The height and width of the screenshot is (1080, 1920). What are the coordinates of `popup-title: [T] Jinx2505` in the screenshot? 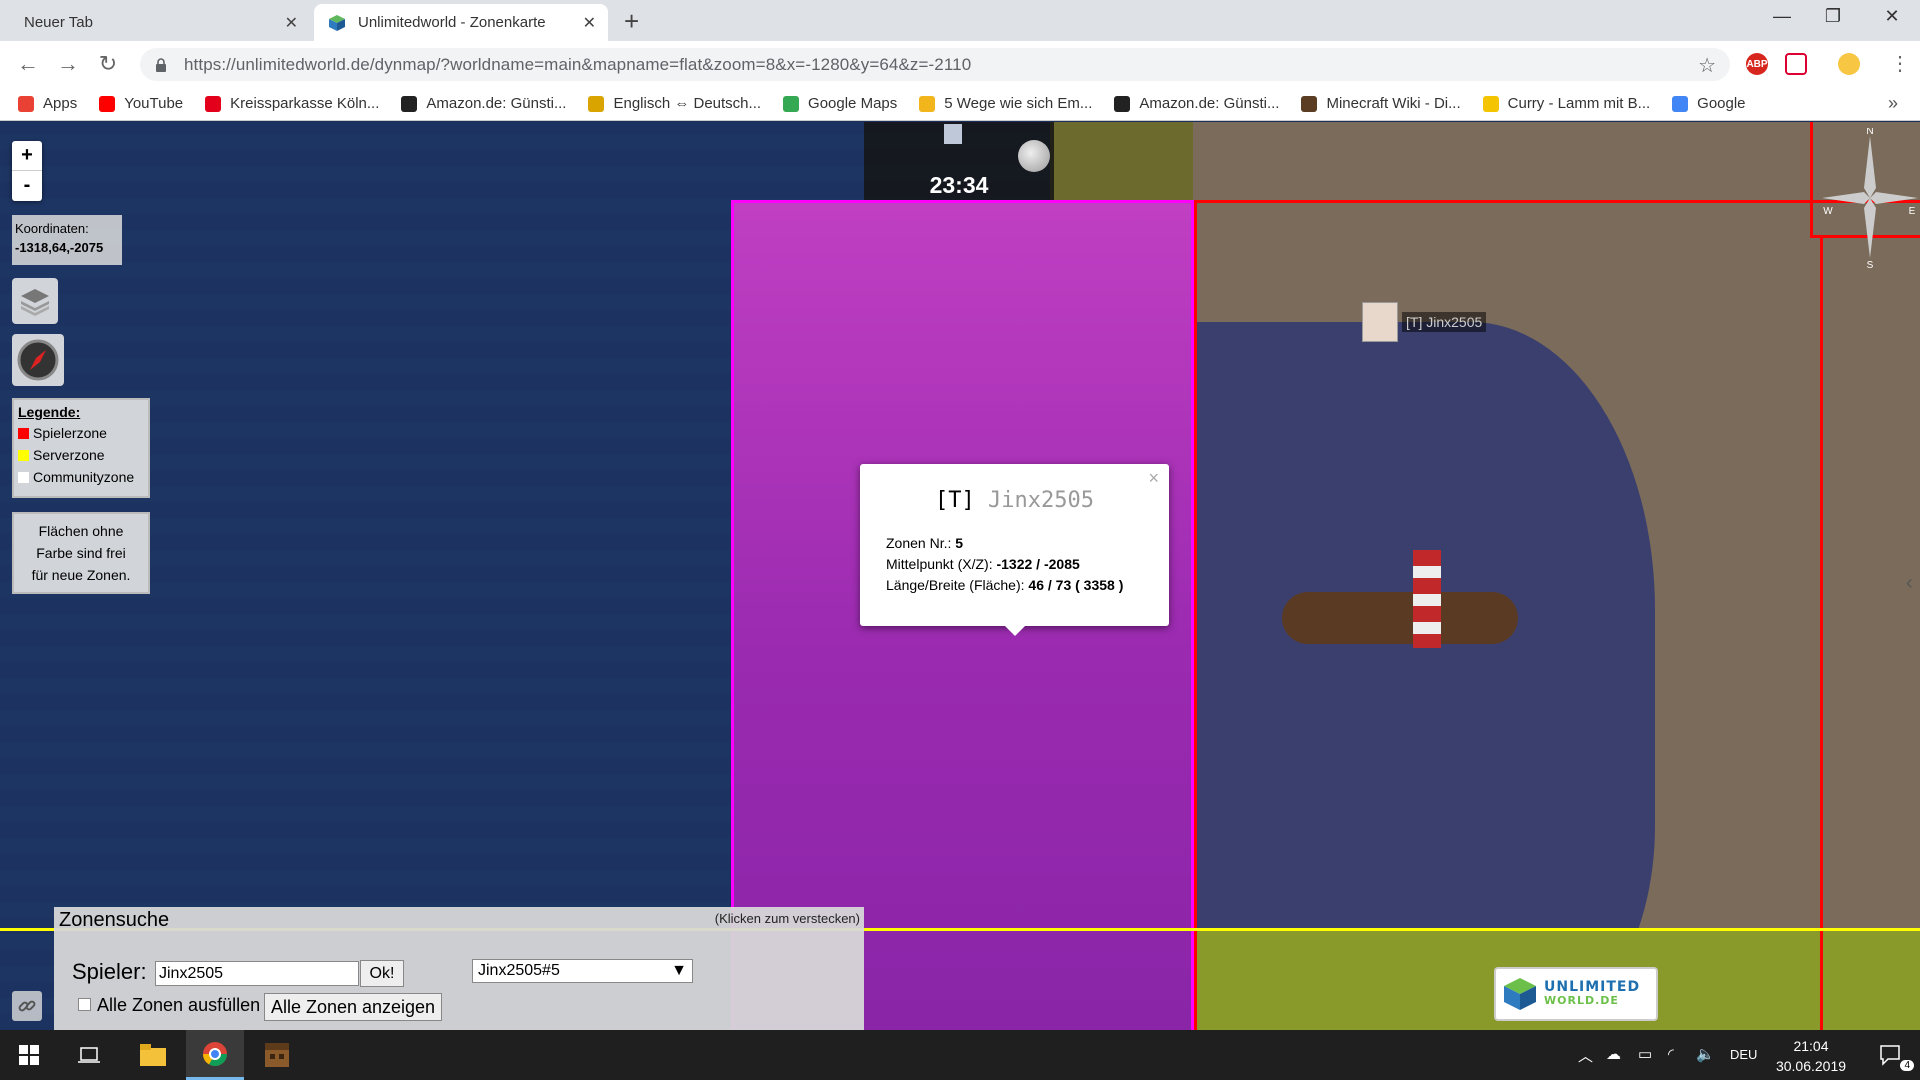 It's located at (1014, 500).